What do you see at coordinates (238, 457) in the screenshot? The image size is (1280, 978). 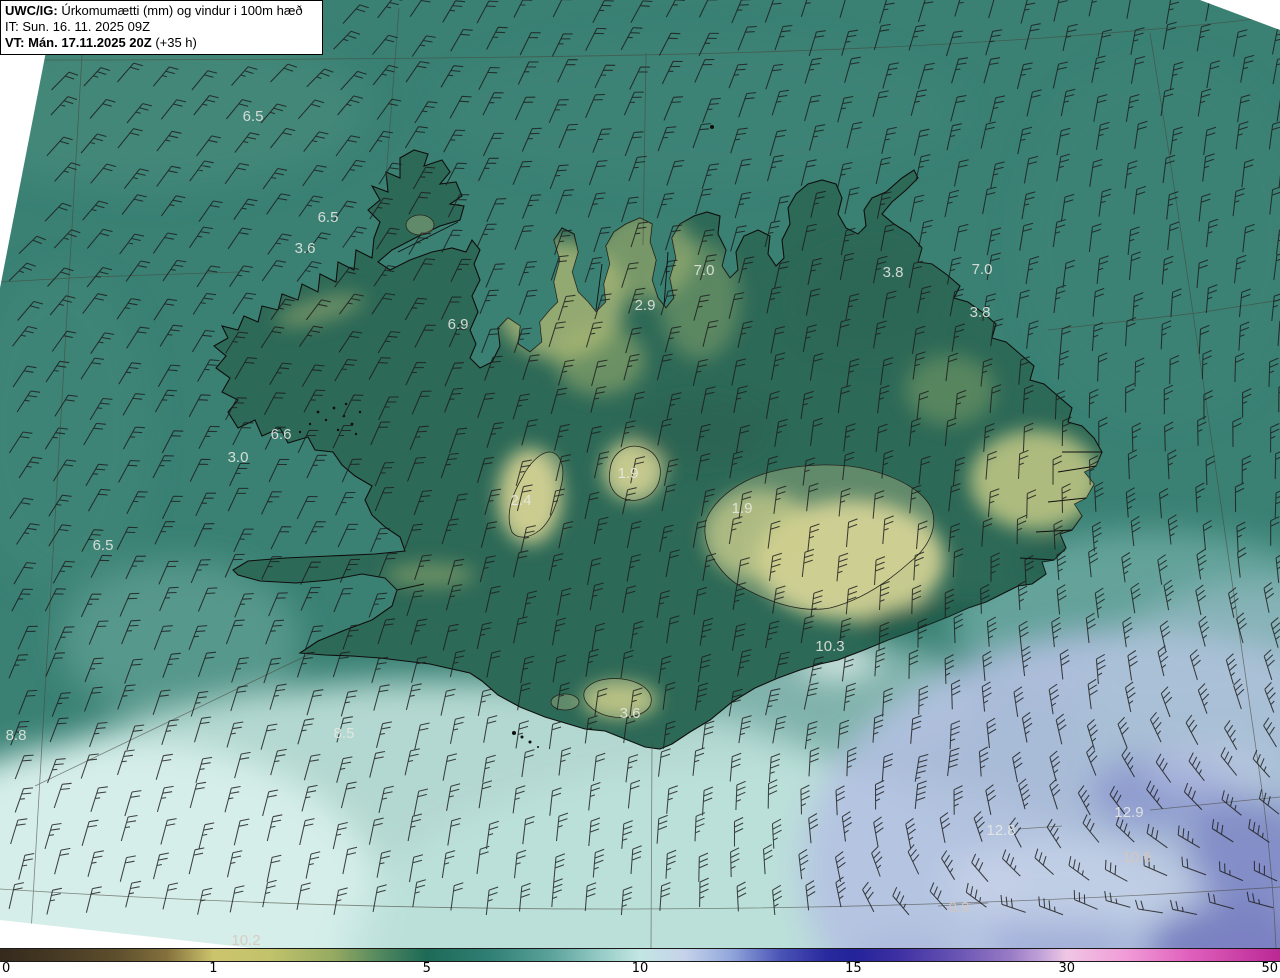 I see `contour-label: 3.0` at bounding box center [238, 457].